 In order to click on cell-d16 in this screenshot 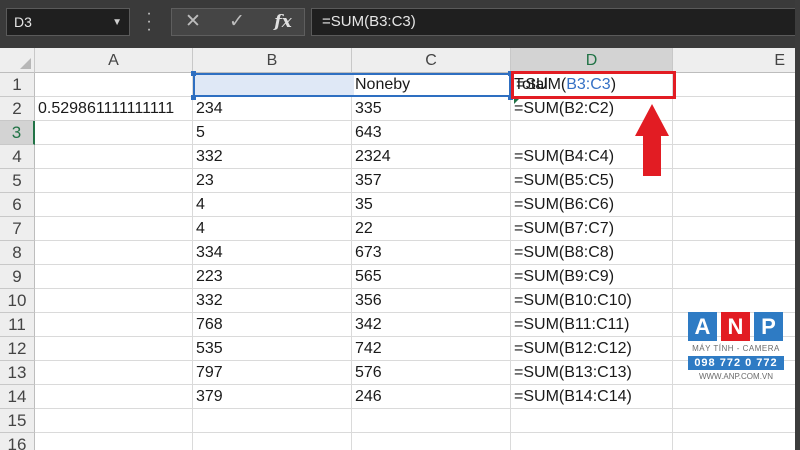, I will do `click(592, 441)`.